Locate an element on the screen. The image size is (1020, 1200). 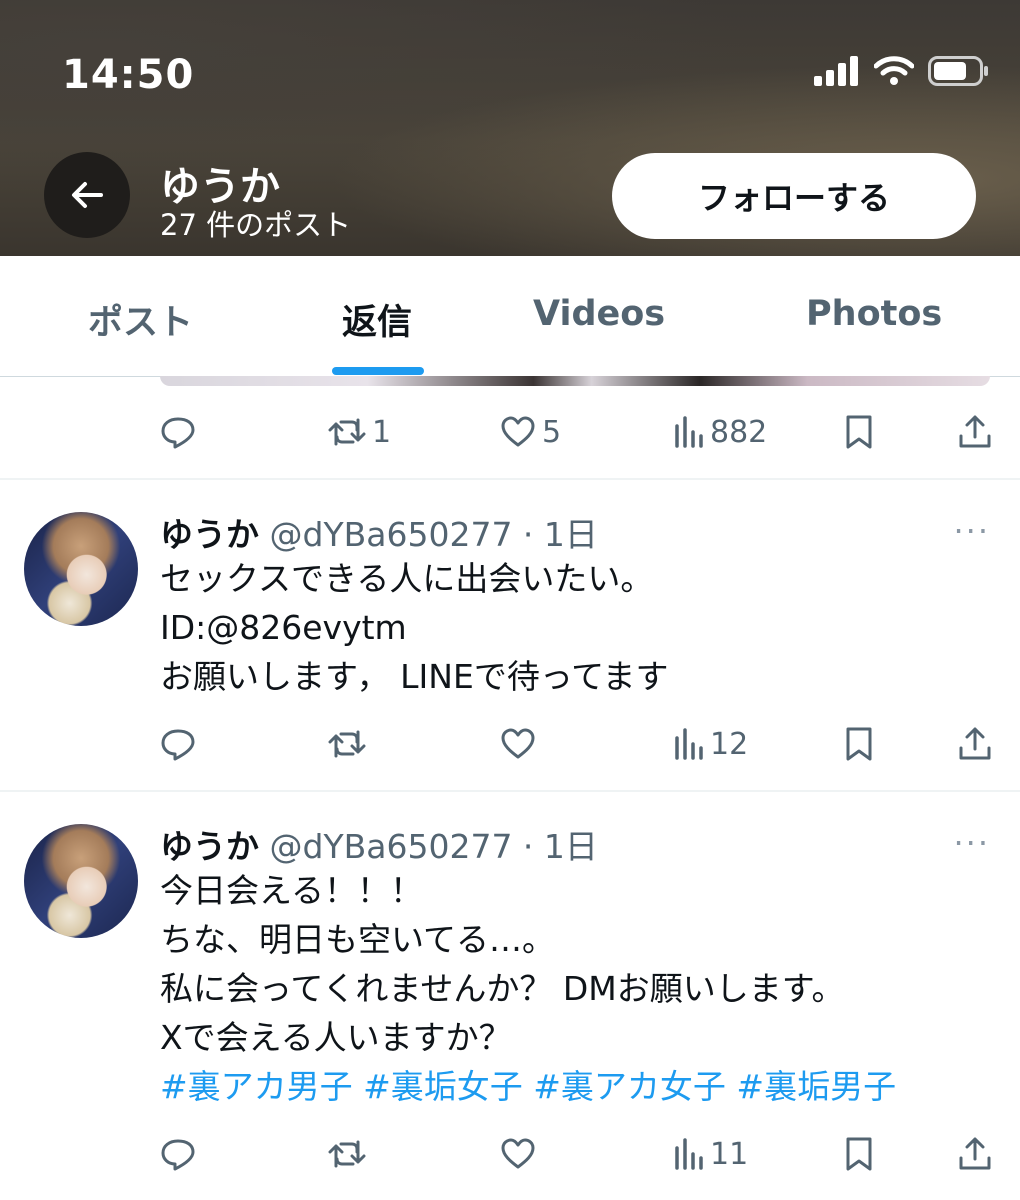
tweet-action-bar: 1 5 882 is located at coordinates (510, 432).